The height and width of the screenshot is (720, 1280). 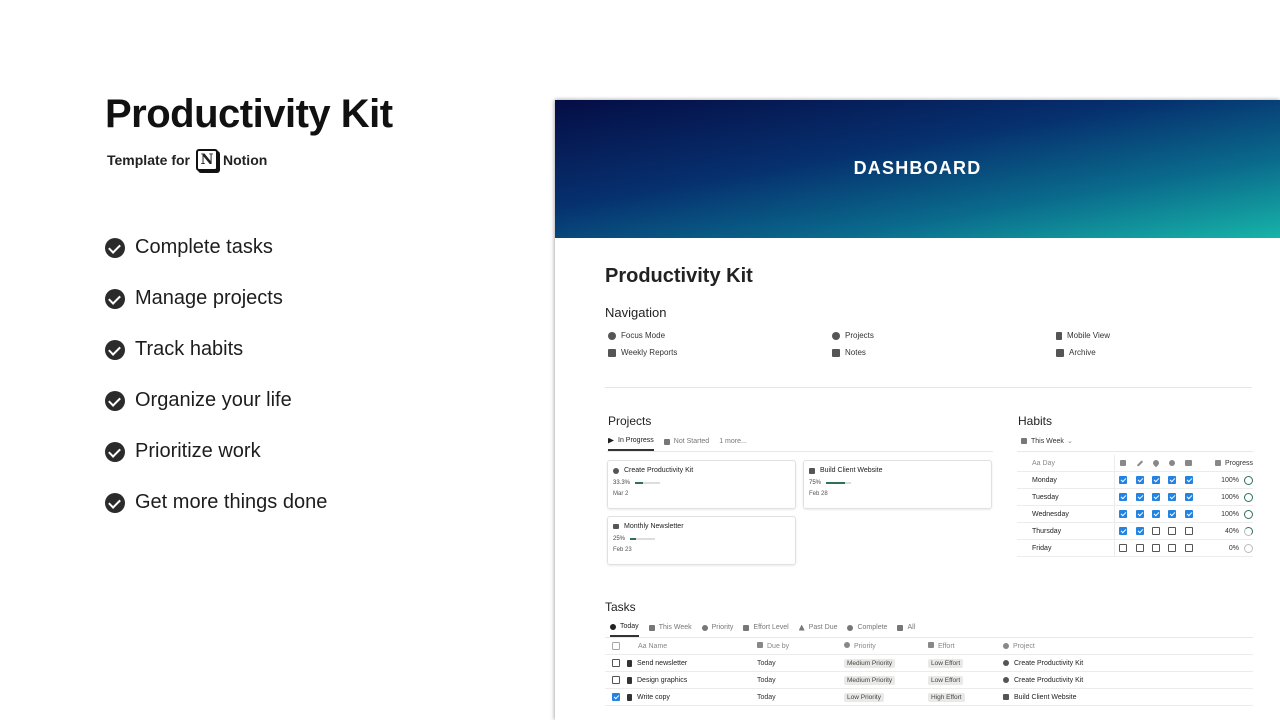 What do you see at coordinates (1076, 352) in the screenshot?
I see `nav-link-archive: Archive` at bounding box center [1076, 352].